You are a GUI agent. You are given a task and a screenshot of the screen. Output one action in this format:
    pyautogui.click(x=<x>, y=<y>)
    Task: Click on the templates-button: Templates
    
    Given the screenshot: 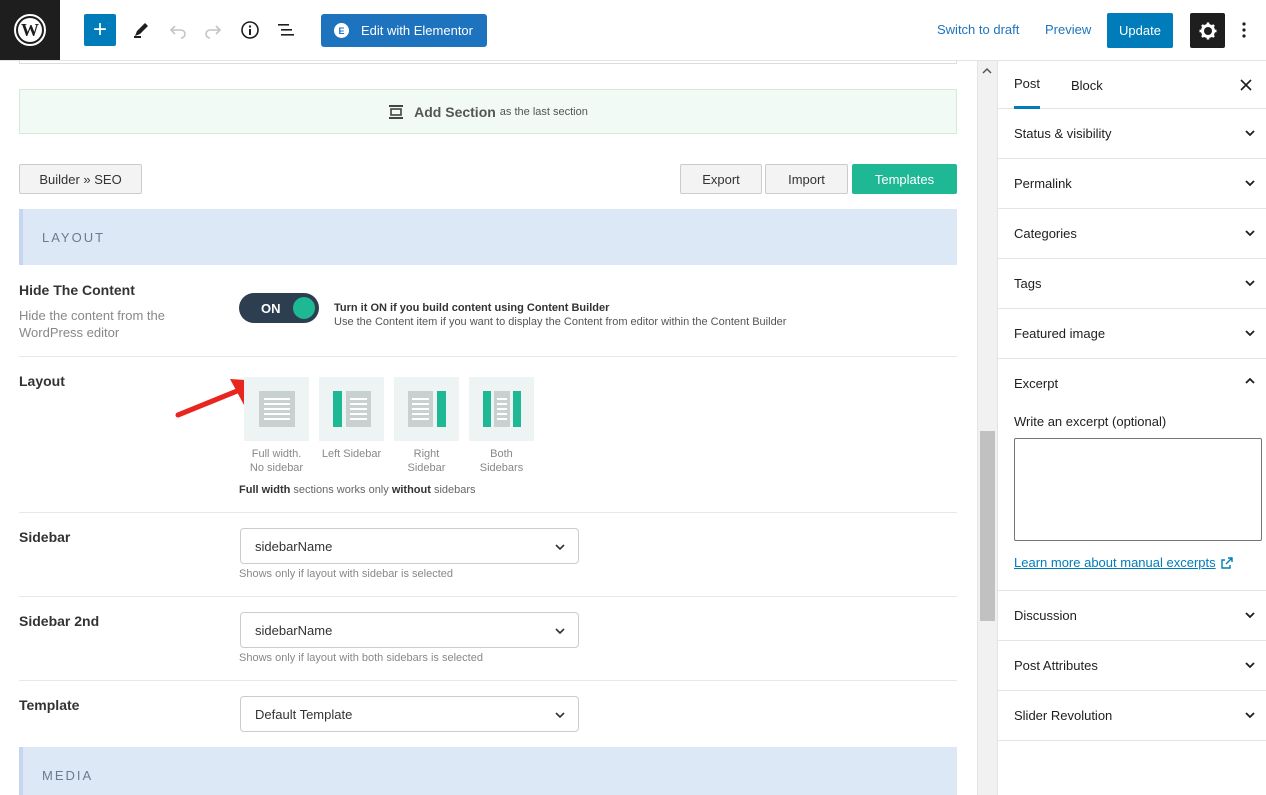 What is the action you would take?
    pyautogui.click(x=904, y=179)
    